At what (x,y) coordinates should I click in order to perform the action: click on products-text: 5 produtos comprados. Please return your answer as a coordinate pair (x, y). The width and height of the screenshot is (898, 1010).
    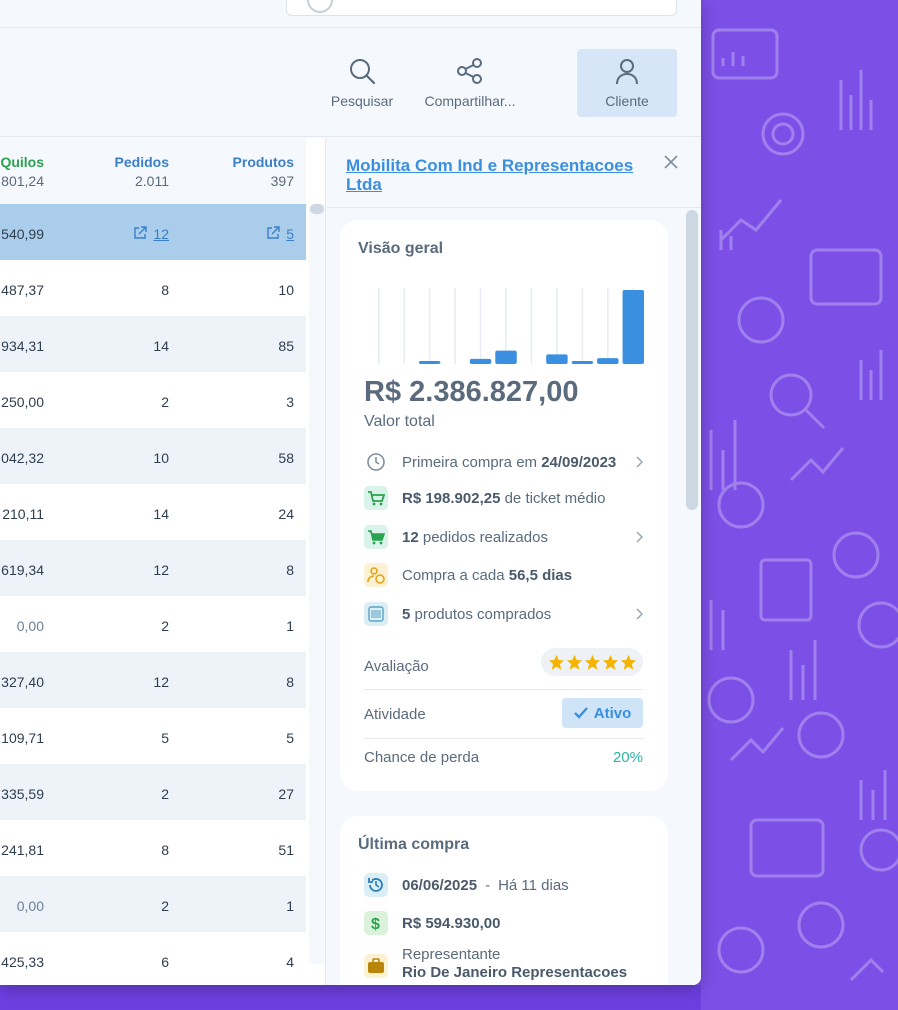
    Looking at the image, I should click on (476, 614).